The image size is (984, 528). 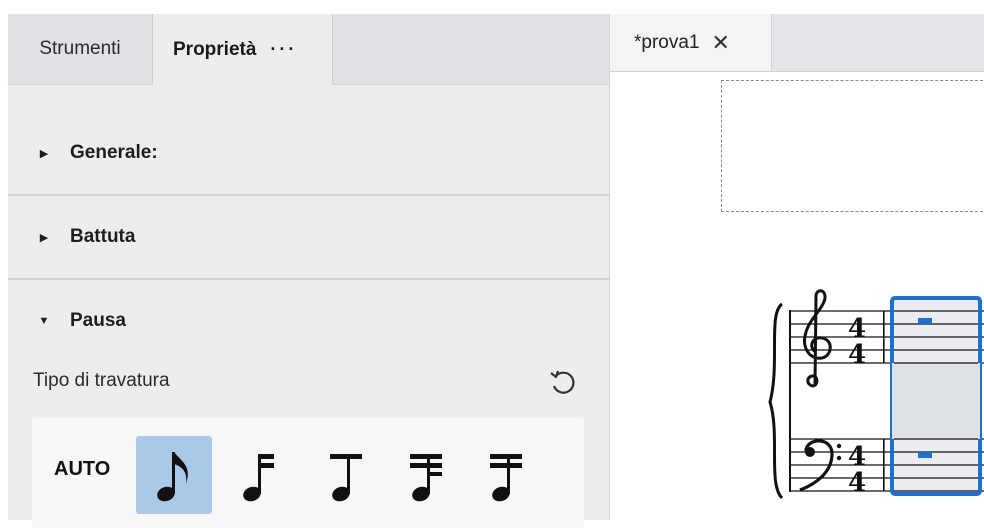 I want to click on beam-16th-icon, so click(x=426, y=478).